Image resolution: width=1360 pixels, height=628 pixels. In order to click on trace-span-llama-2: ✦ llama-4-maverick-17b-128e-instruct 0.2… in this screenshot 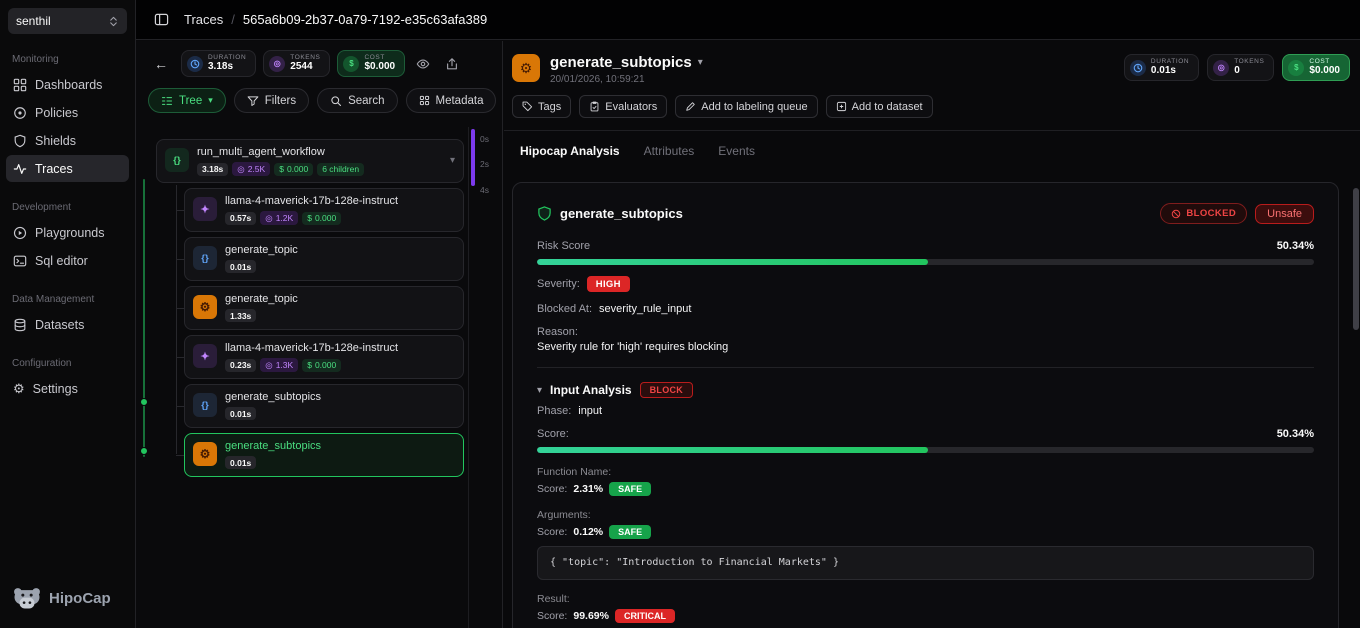, I will do `click(320, 357)`.